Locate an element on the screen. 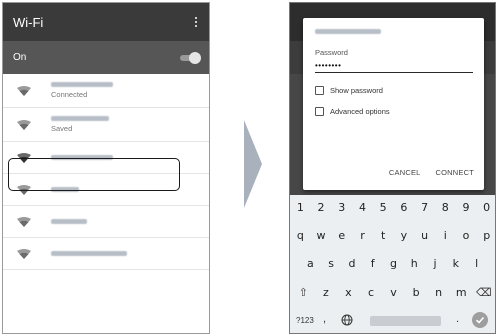 The image size is (498, 336). wifi-toggle-switch is located at coordinates (189, 57).